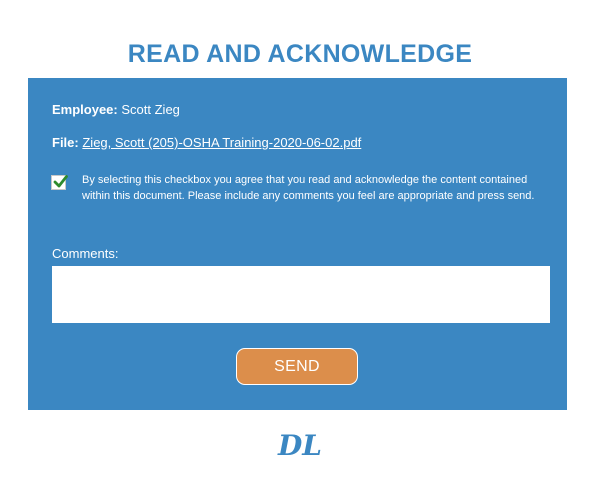 The width and height of the screenshot is (600, 485). Describe the element at coordinates (85, 253) in the screenshot. I see `comments-label: Comments:` at that location.